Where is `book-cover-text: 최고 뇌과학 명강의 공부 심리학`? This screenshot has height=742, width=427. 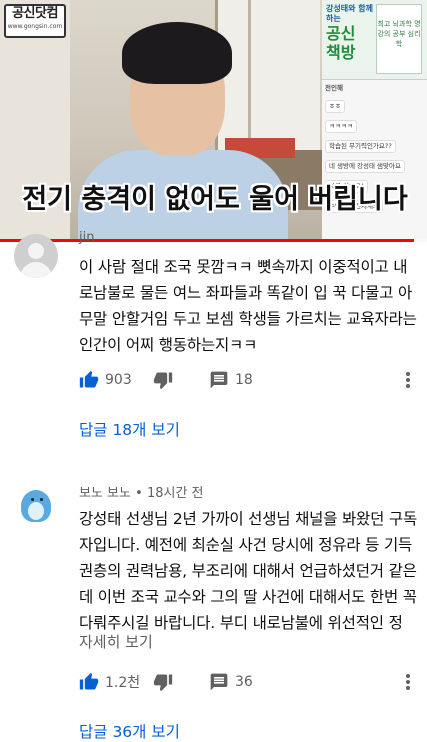 book-cover-text: 최고 뇌과학 명강의 공부 심리학 is located at coordinates (399, 34).